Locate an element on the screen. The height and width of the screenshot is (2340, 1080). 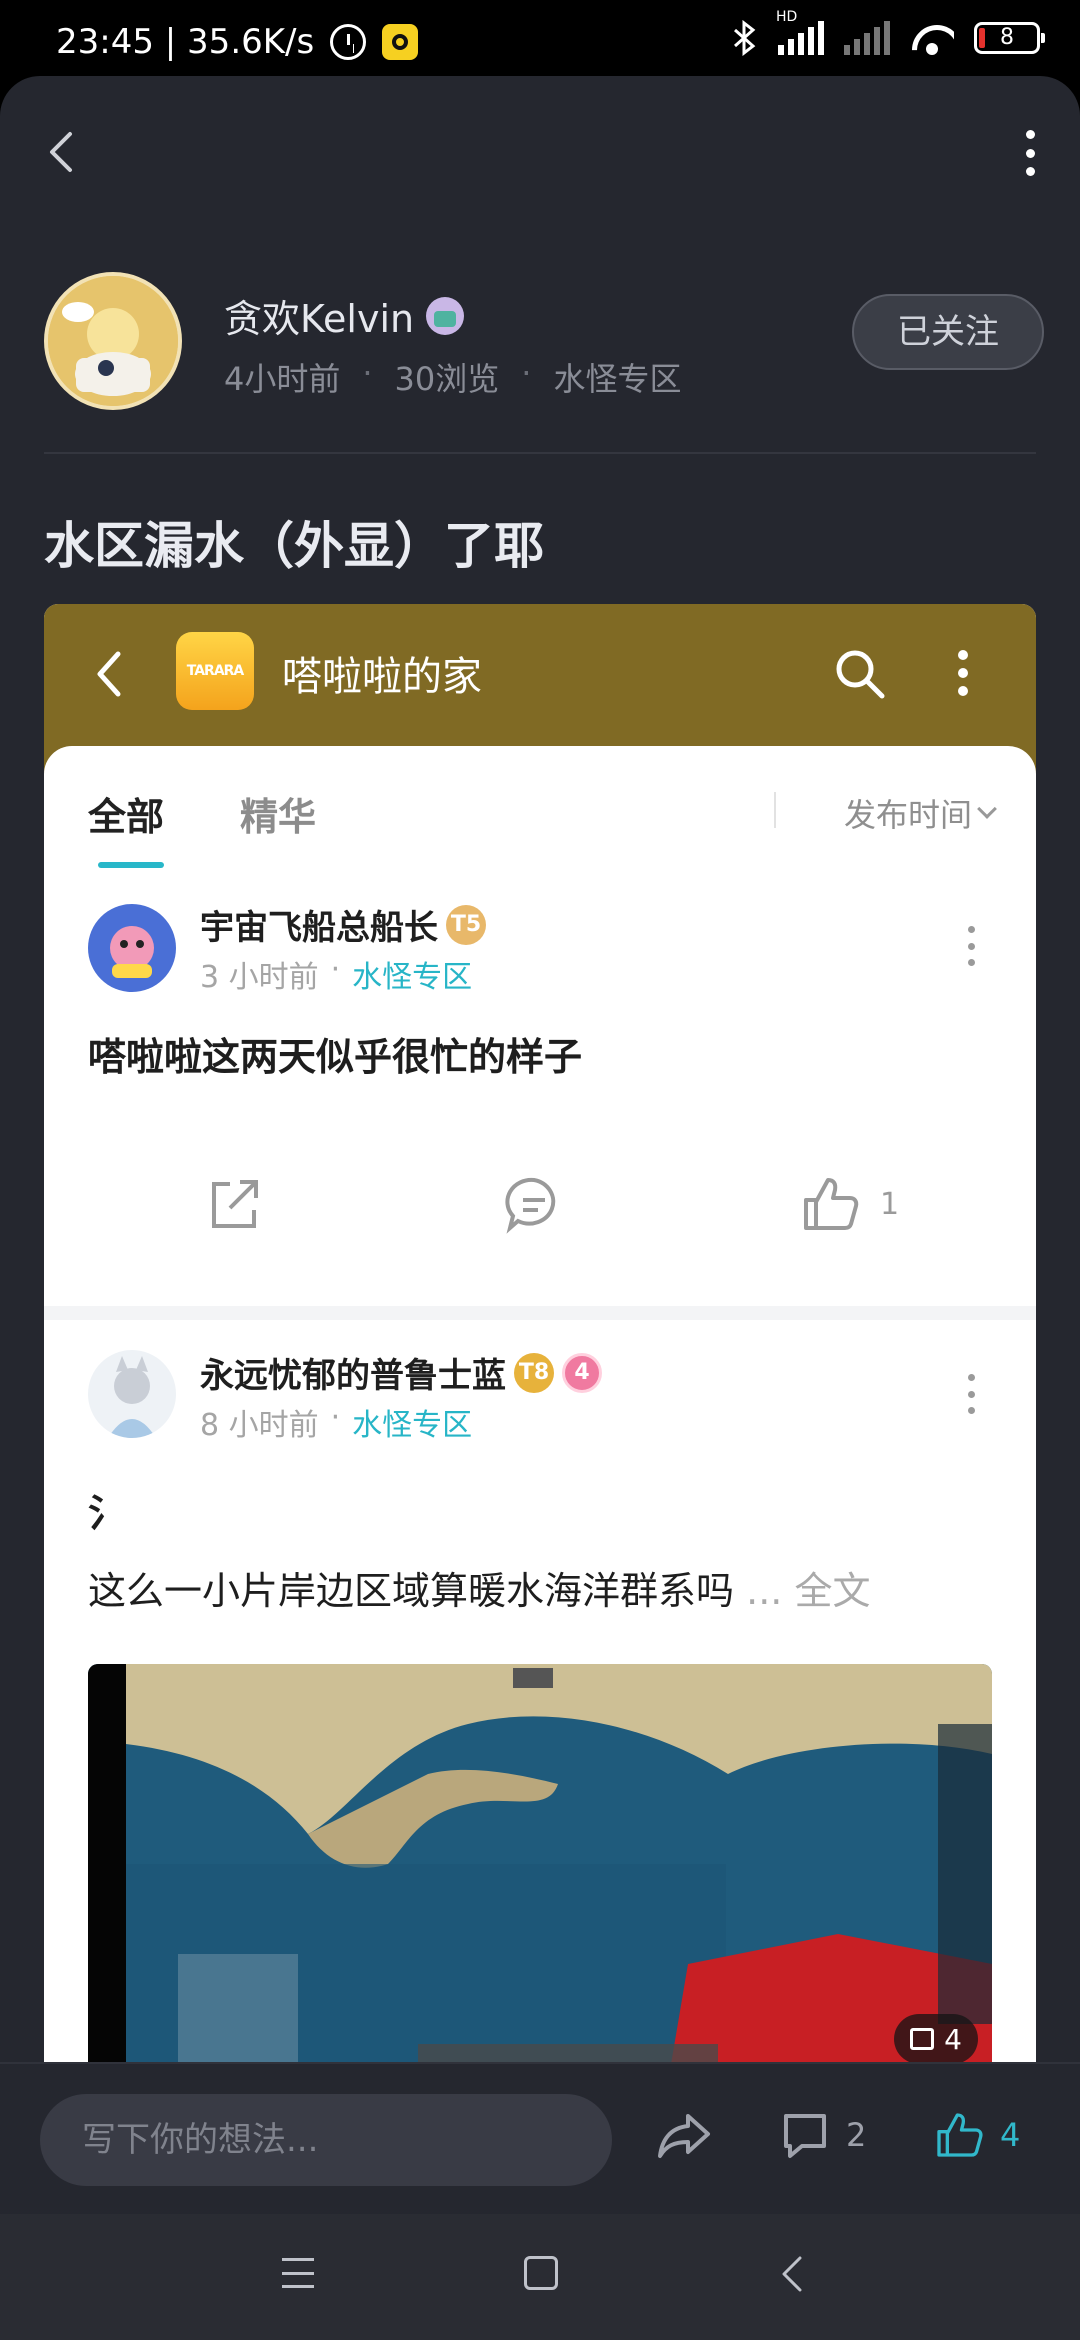
network-type-label: HD is located at coordinates (787, 17).